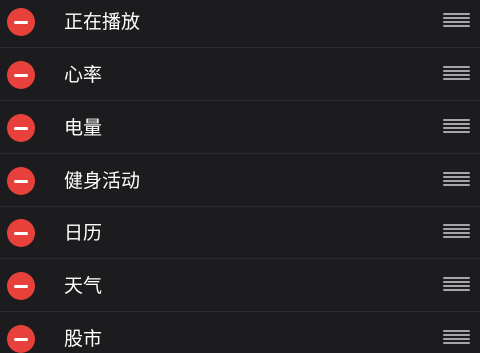 The width and height of the screenshot is (480, 353). What do you see at coordinates (83, 339) in the screenshot?
I see `row-label: 股市` at bounding box center [83, 339].